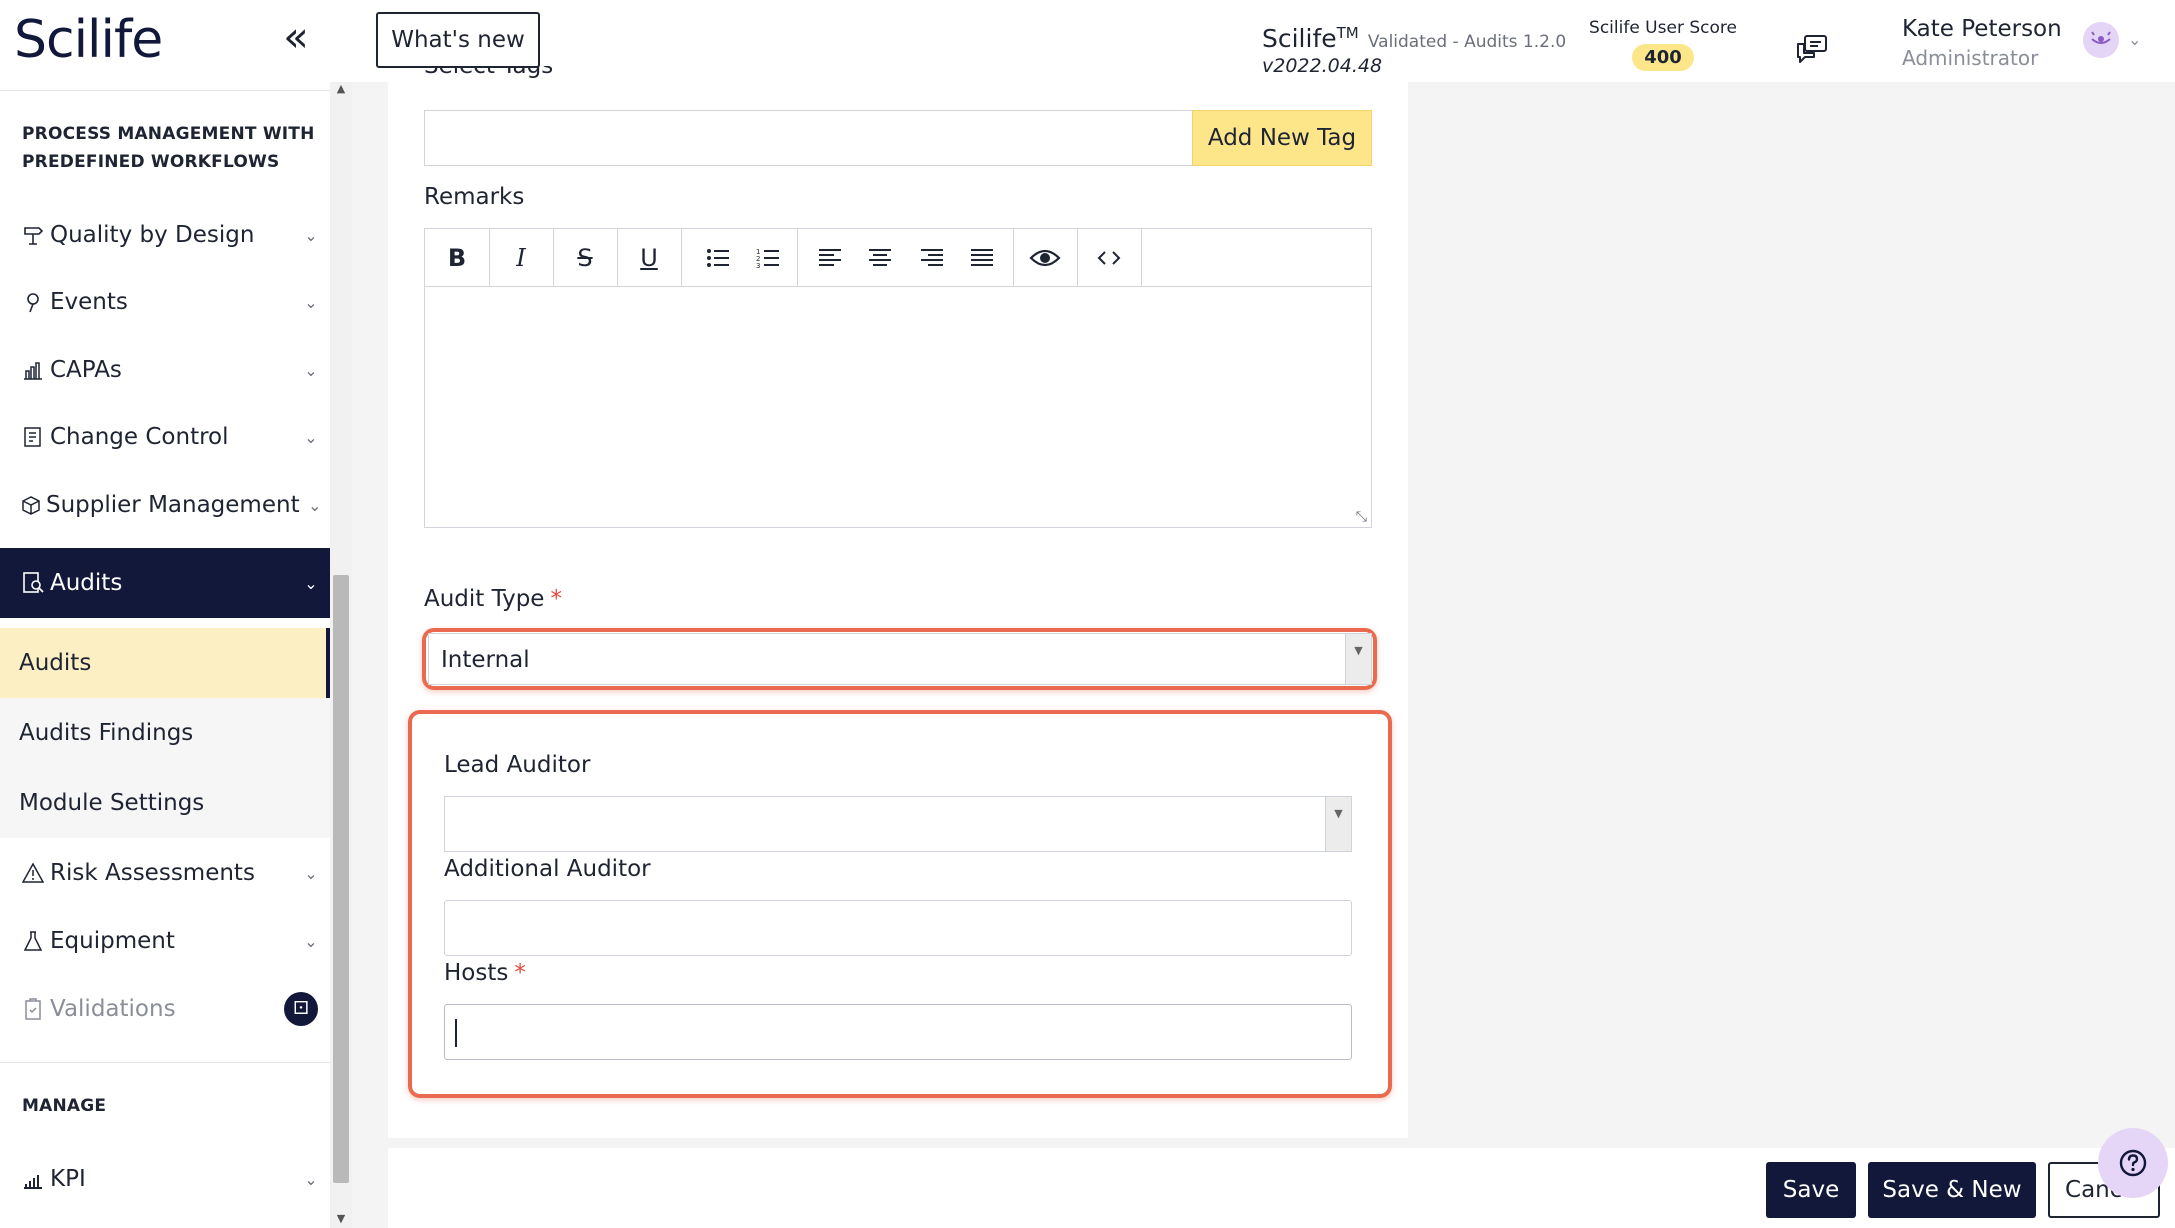  What do you see at coordinates (168, 134) in the screenshot?
I see `section-title-line: PROCESS MANAGEMENT WITH` at bounding box center [168, 134].